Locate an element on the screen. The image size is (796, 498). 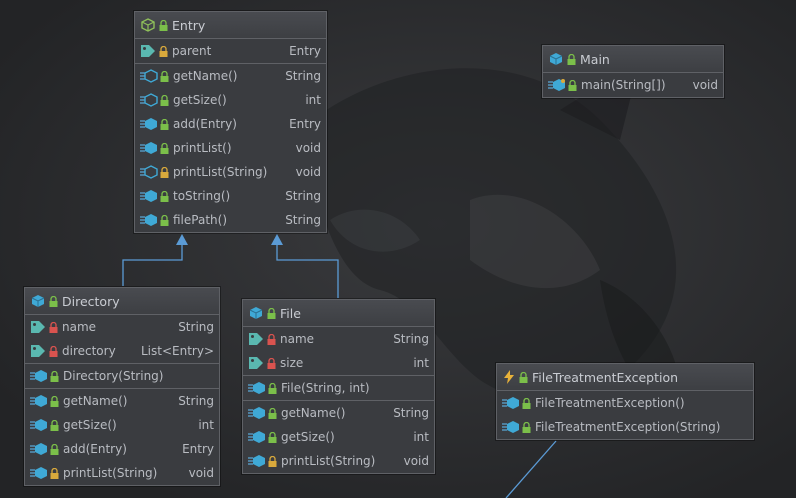
directory-method-row: getName() String is located at coordinates (122, 401).